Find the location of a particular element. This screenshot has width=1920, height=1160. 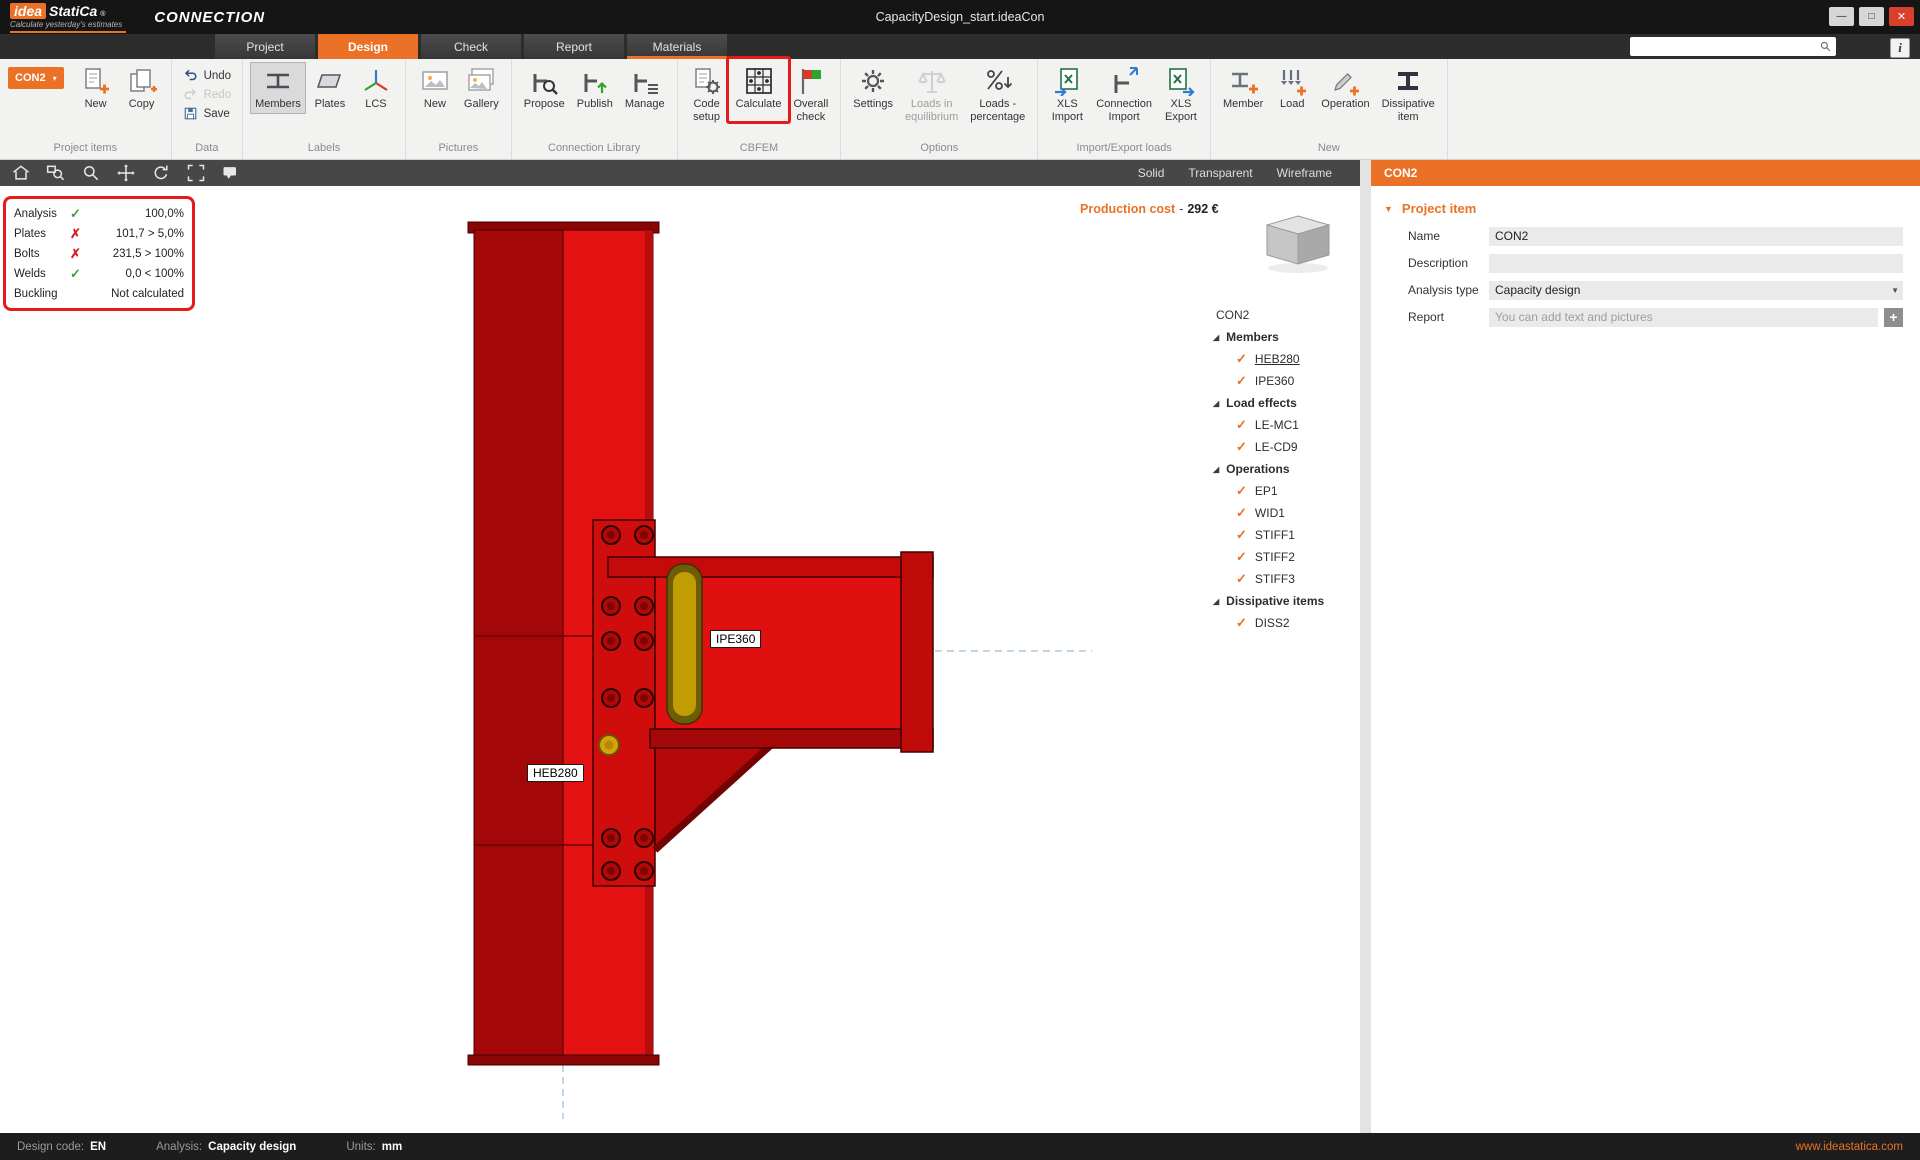

ribbon-item-copy: Copy is located at coordinates (142, 88).